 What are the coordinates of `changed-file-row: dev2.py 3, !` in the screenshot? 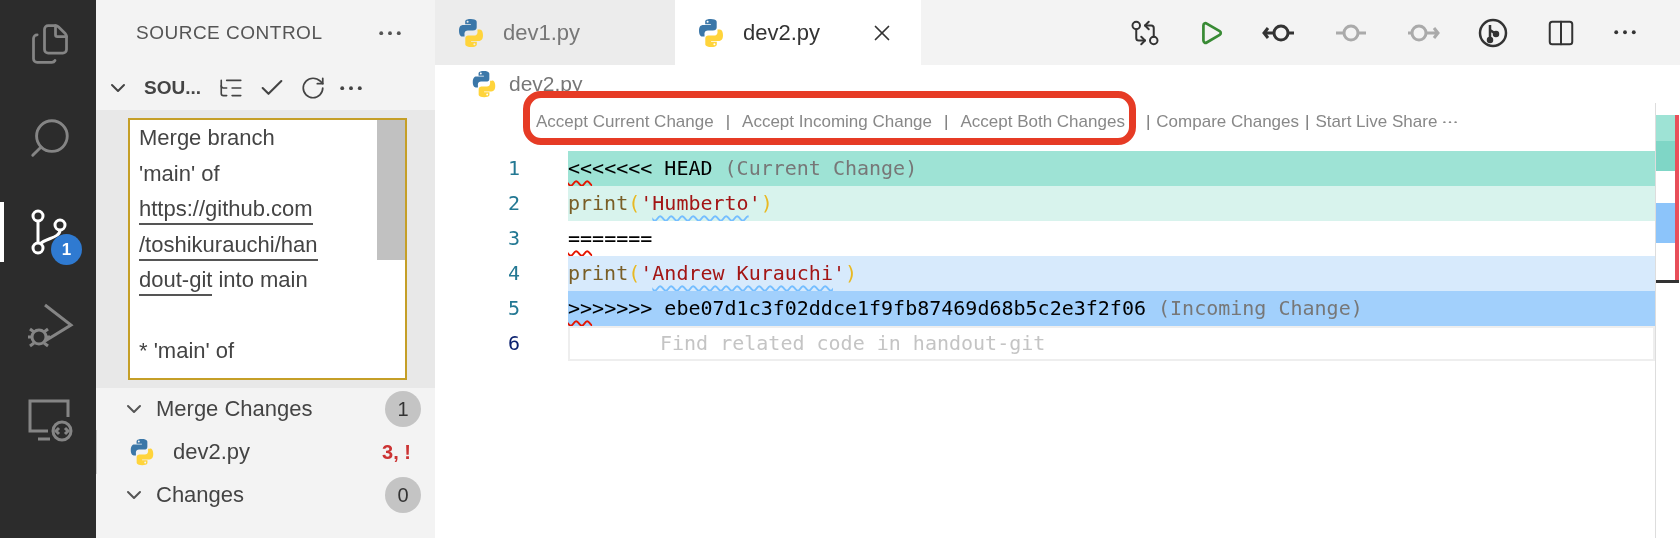 It's located at (265, 452).